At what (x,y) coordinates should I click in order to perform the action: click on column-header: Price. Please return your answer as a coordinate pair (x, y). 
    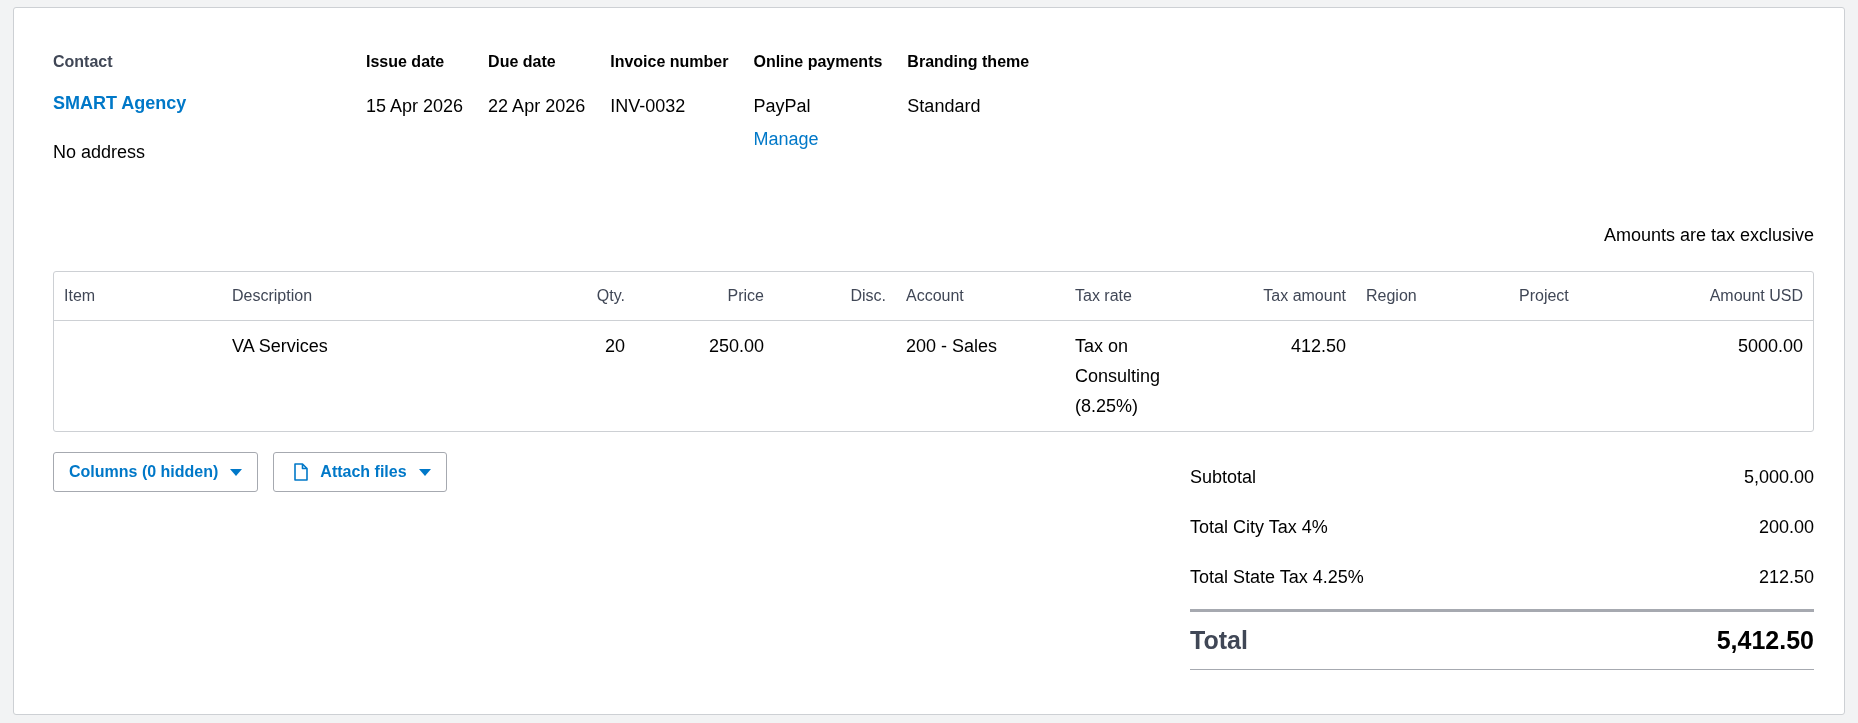
    Looking at the image, I should click on (745, 296).